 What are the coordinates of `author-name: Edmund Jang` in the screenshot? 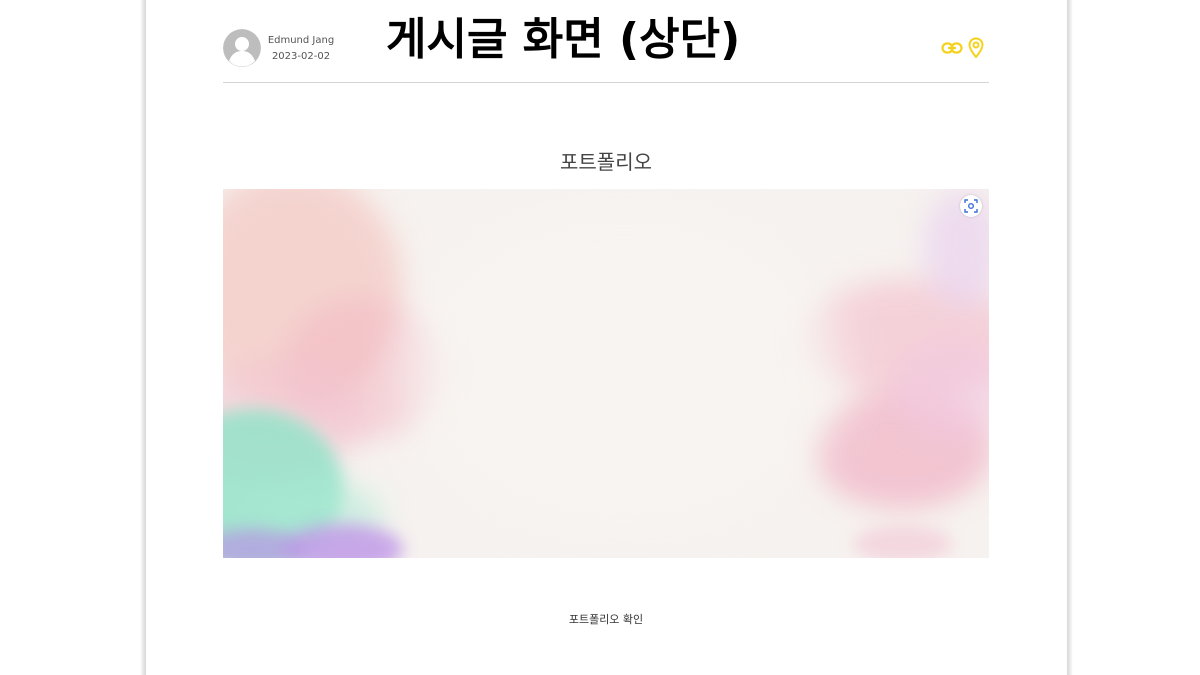 It's located at (301, 41).